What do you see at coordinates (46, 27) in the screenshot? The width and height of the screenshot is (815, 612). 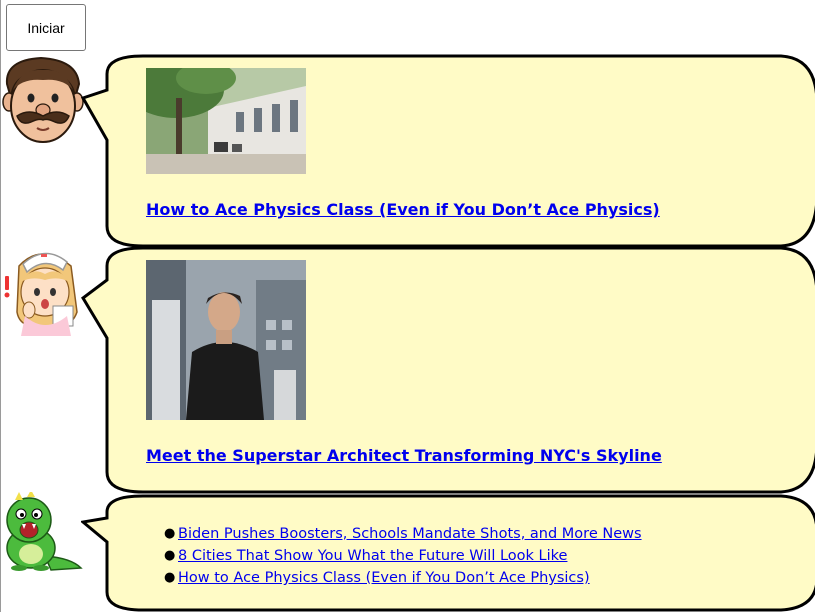 I see `start-button: Iniciar` at bounding box center [46, 27].